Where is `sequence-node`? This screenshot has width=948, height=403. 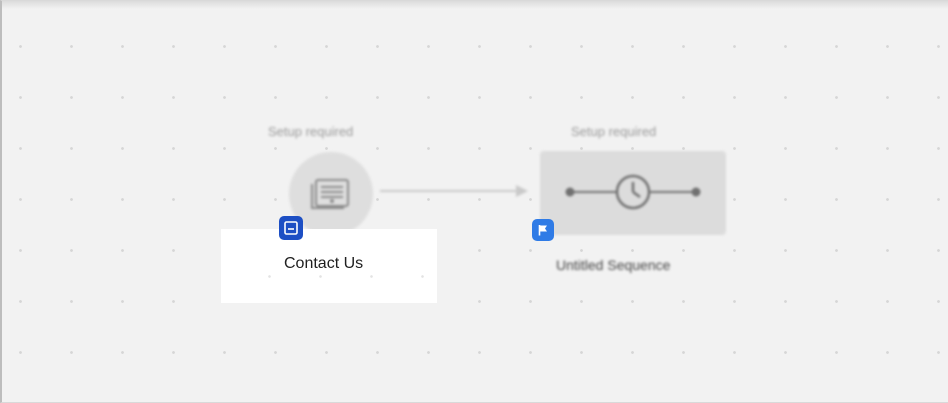
sequence-node is located at coordinates (633, 193).